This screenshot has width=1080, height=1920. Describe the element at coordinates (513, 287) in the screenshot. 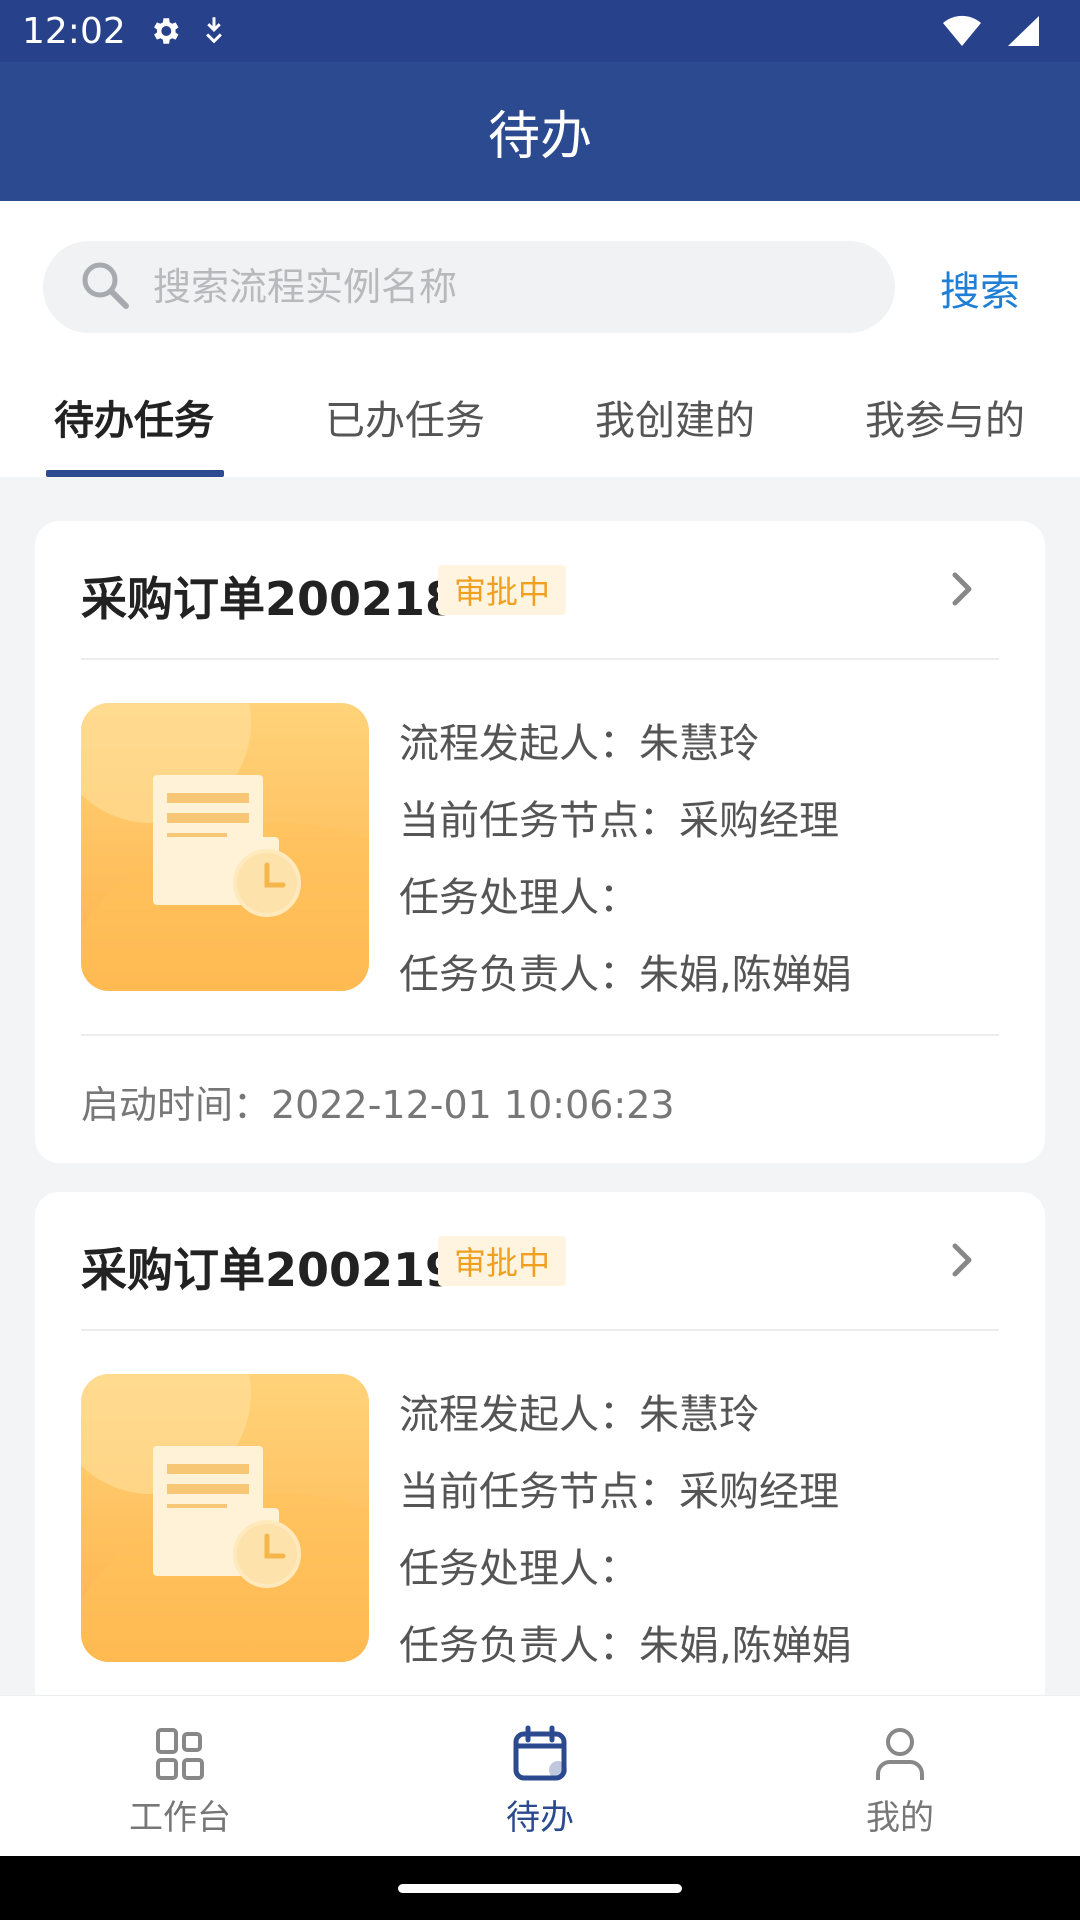

I see `search-input` at that location.